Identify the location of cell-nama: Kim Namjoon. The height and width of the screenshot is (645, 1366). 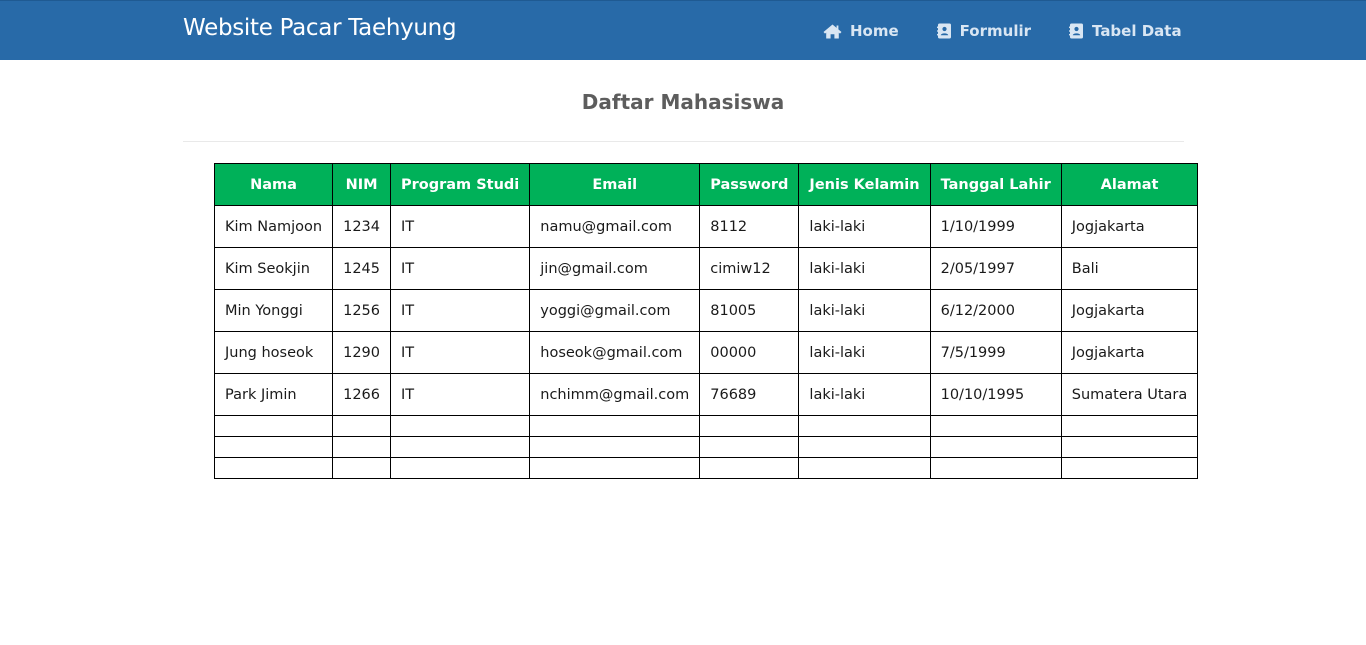
(273, 226).